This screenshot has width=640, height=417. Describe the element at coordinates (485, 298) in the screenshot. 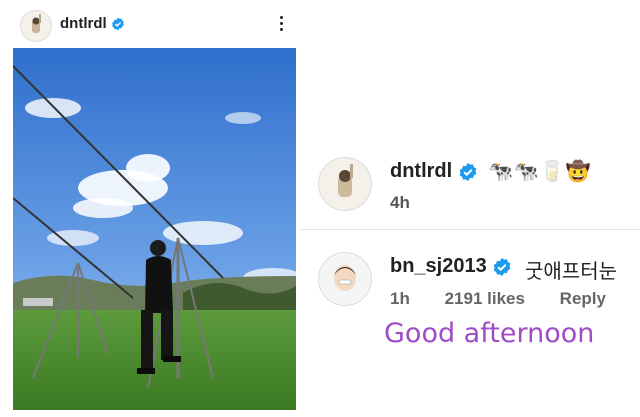

I see `comment-likes-count: 2191 likes` at that location.